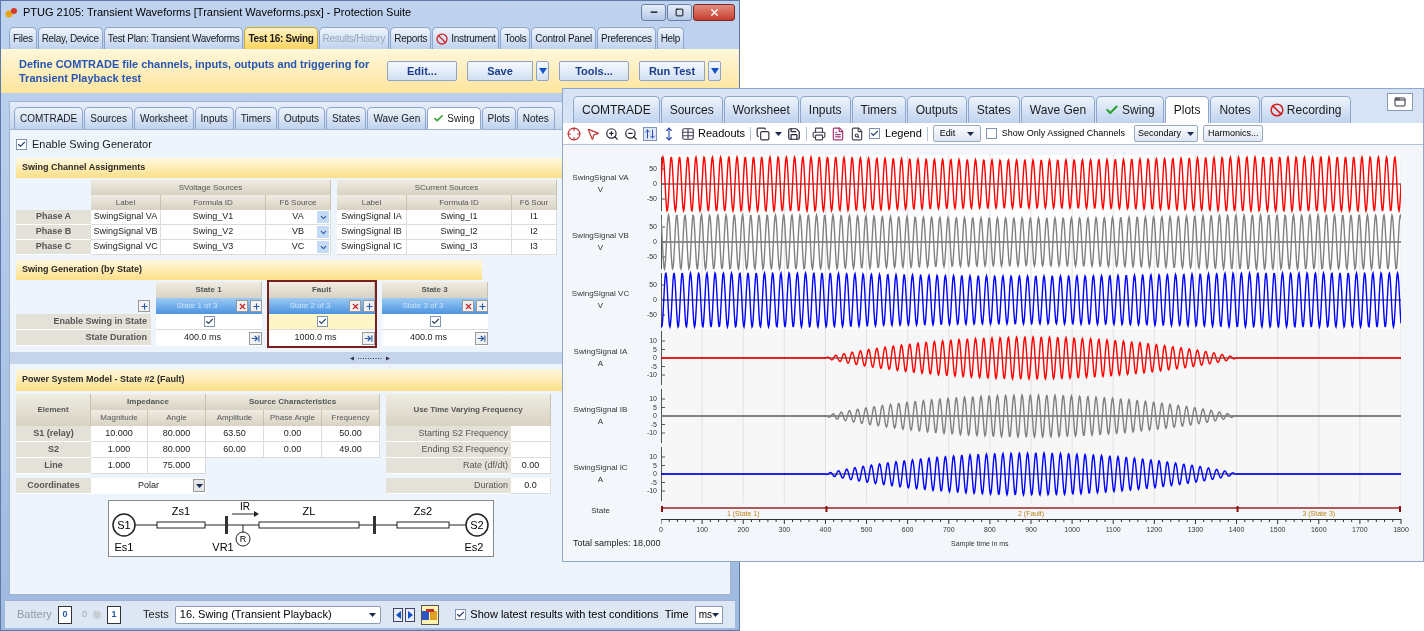 The width and height of the screenshot is (1424, 631). What do you see at coordinates (515, 38) in the screenshot?
I see `tab: Tools` at bounding box center [515, 38].